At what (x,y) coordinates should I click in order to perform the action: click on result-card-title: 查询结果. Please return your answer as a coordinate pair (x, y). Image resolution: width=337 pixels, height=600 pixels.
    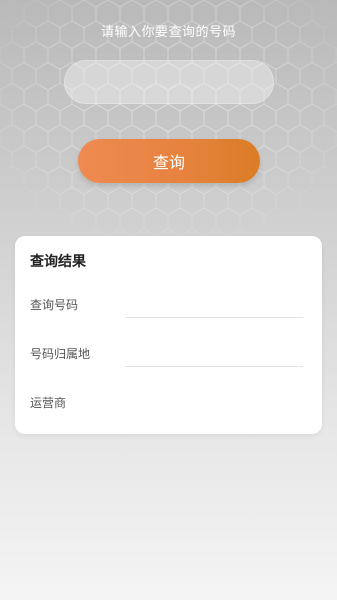
    Looking at the image, I should click on (58, 262).